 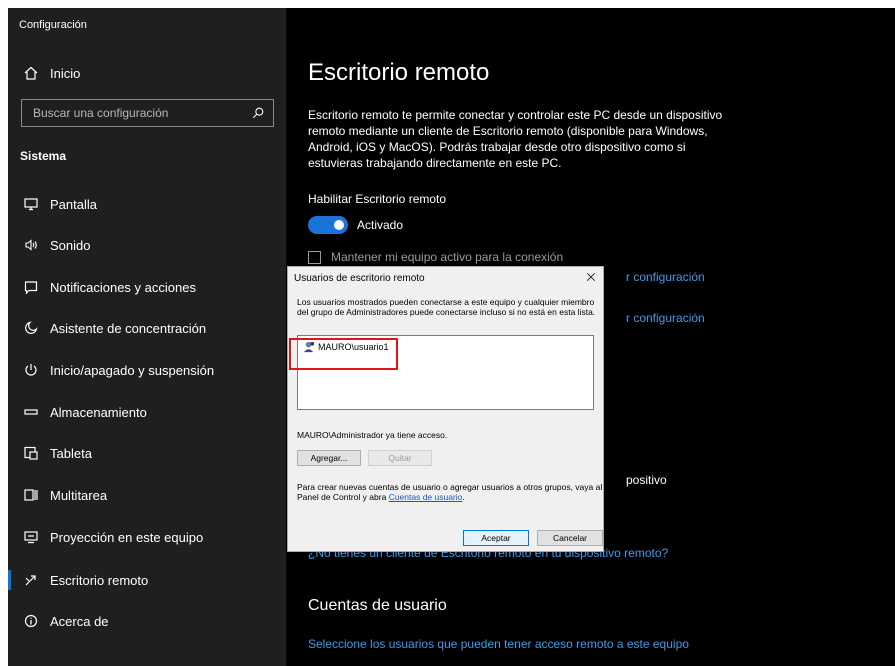 What do you see at coordinates (98, 412) in the screenshot?
I see `sidebar-item-label: Almacenamiento` at bounding box center [98, 412].